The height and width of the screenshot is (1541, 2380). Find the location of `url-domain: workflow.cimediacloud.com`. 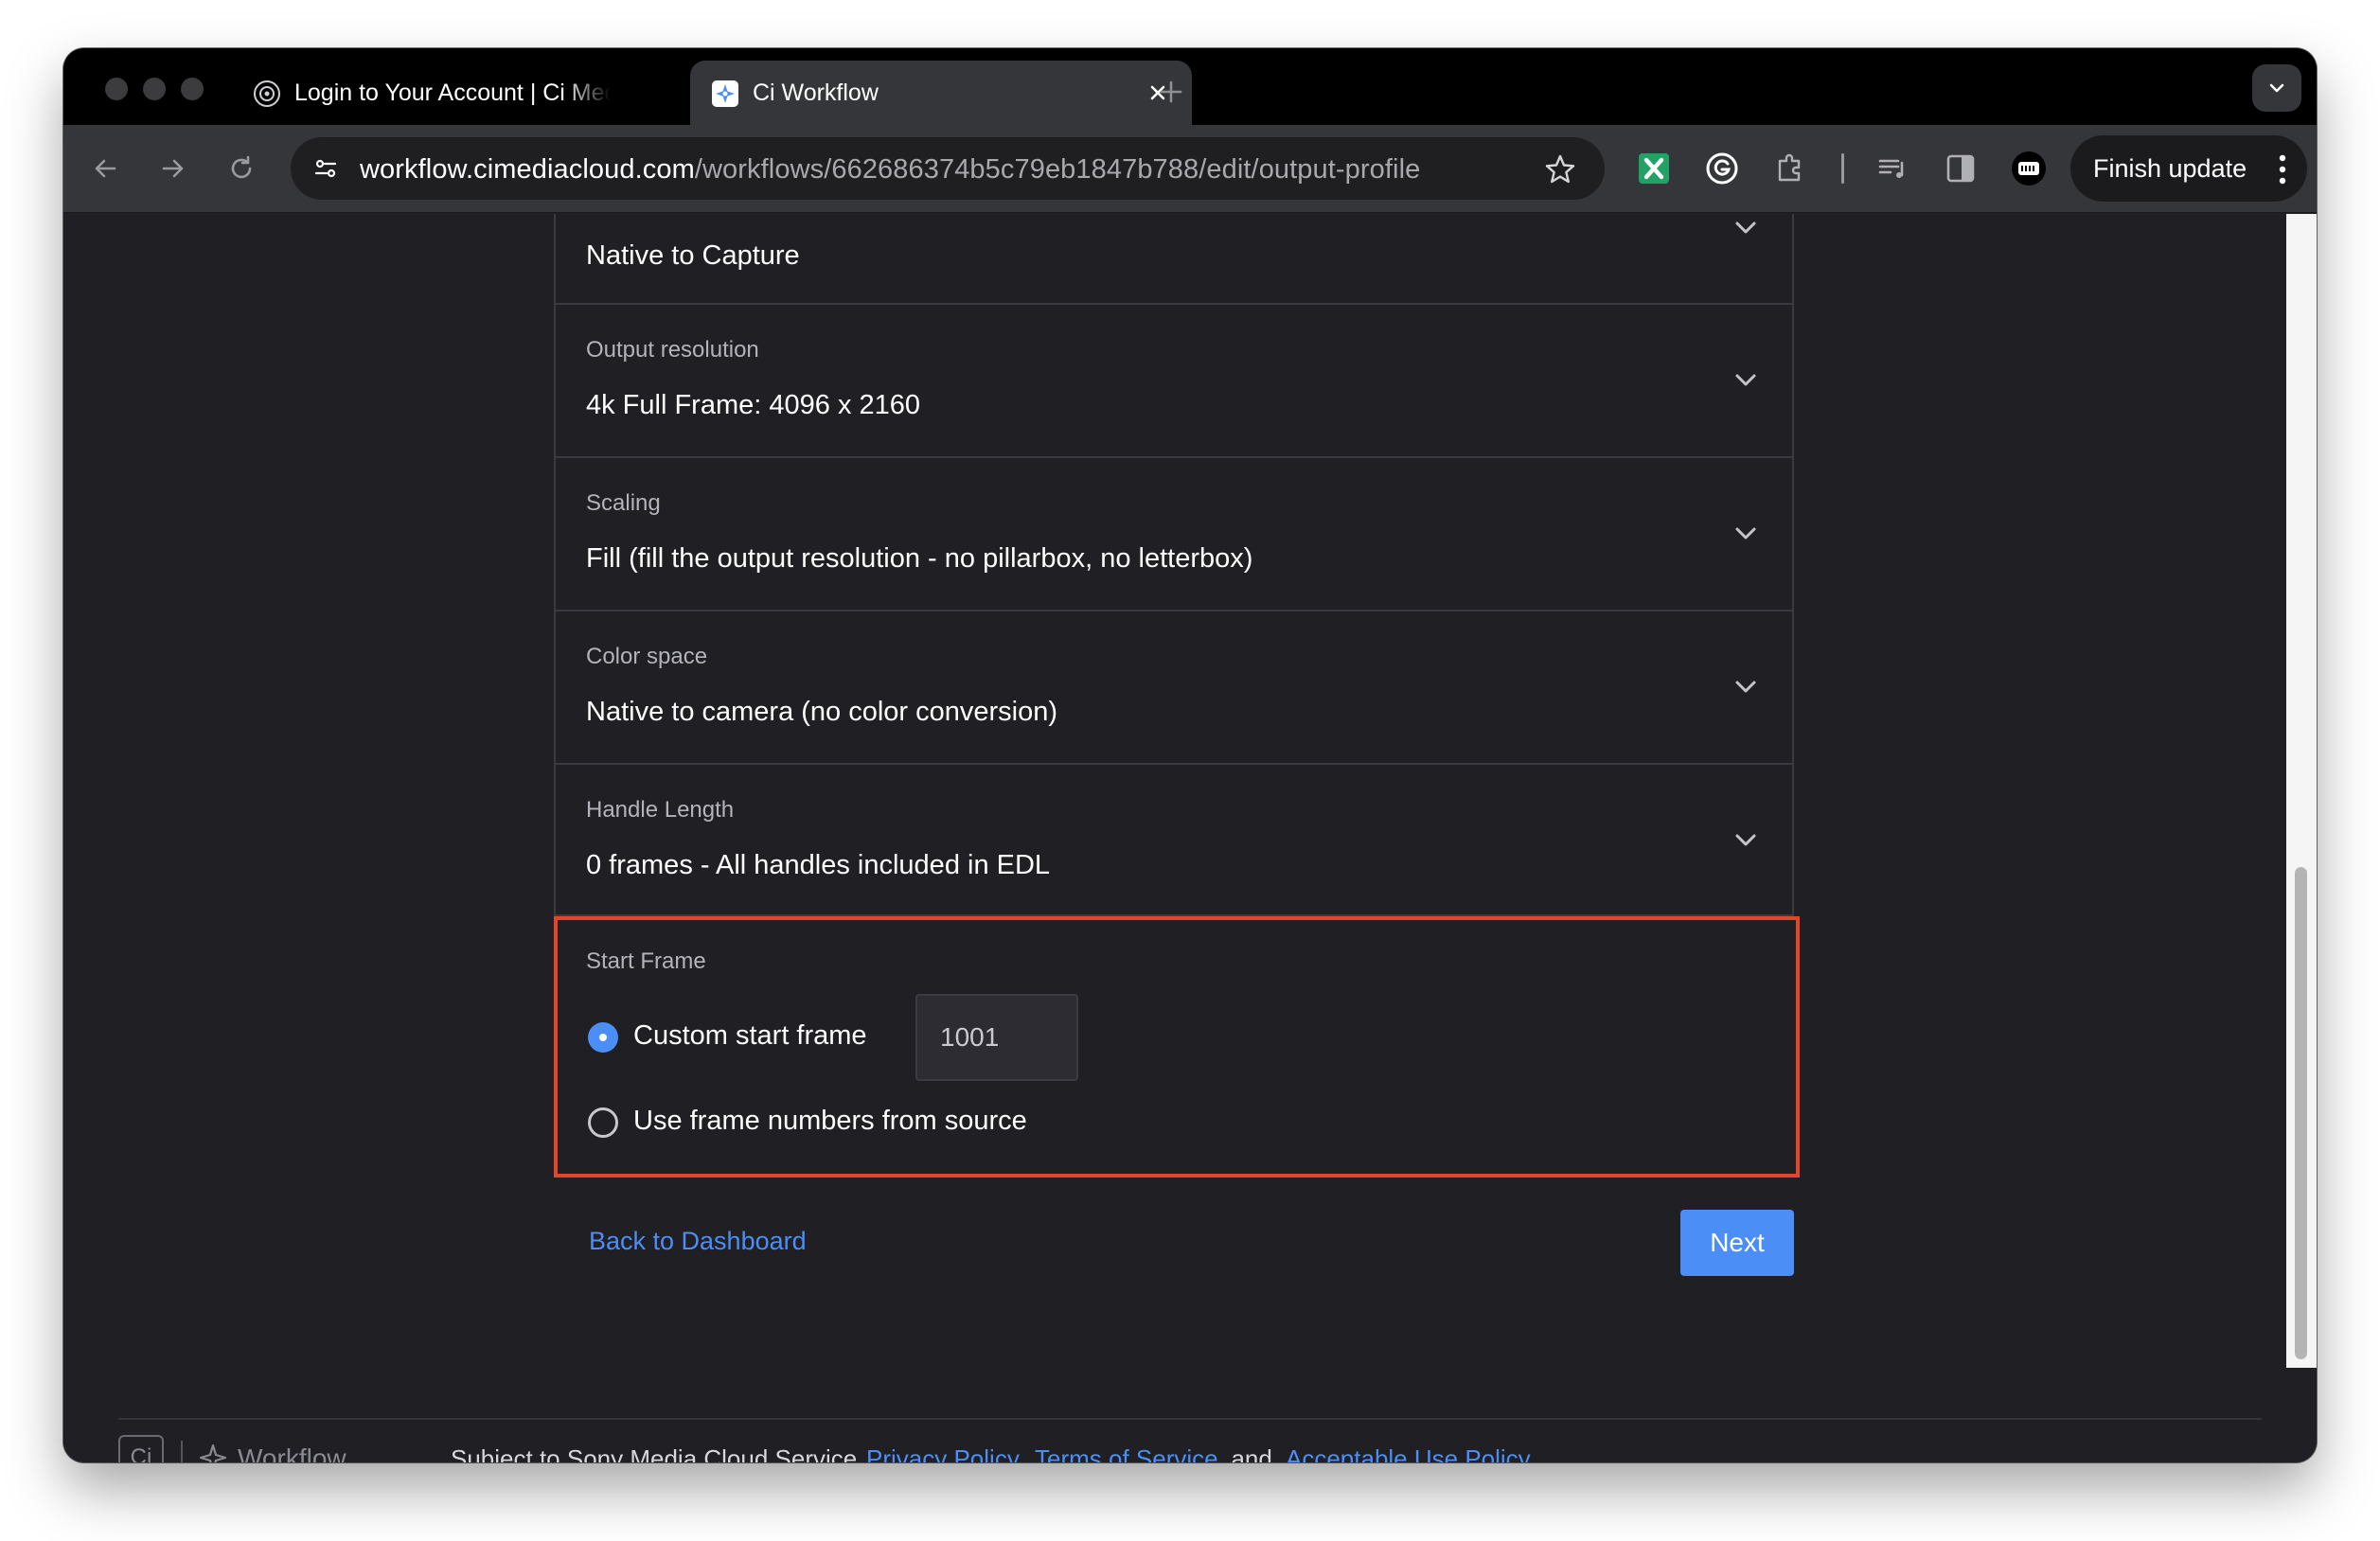

url-domain: workflow.cimediacloud.com is located at coordinates (527, 169).